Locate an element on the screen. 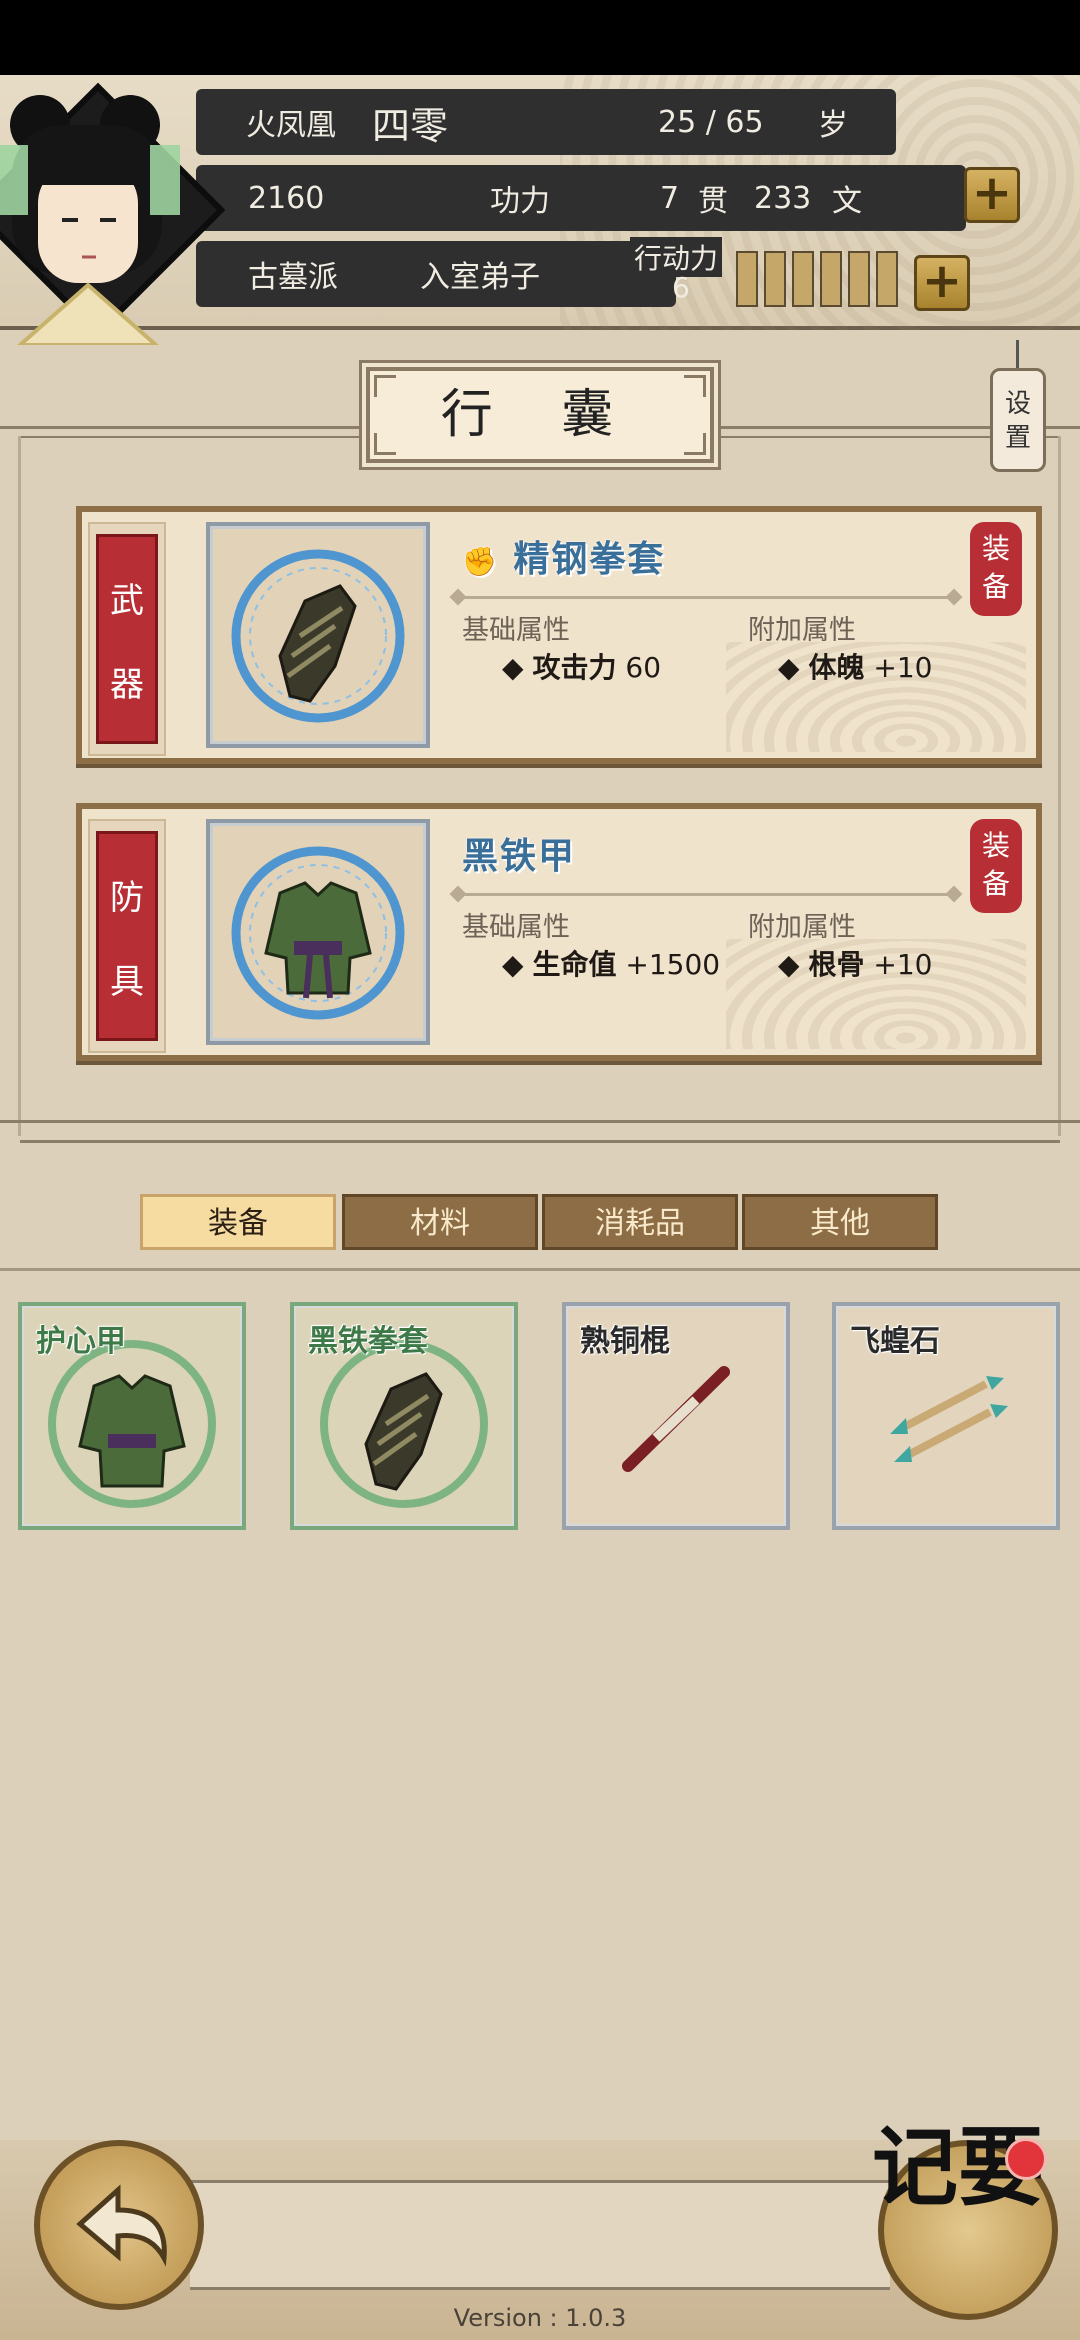  tab-materials: 材料 is located at coordinates (440, 1222).